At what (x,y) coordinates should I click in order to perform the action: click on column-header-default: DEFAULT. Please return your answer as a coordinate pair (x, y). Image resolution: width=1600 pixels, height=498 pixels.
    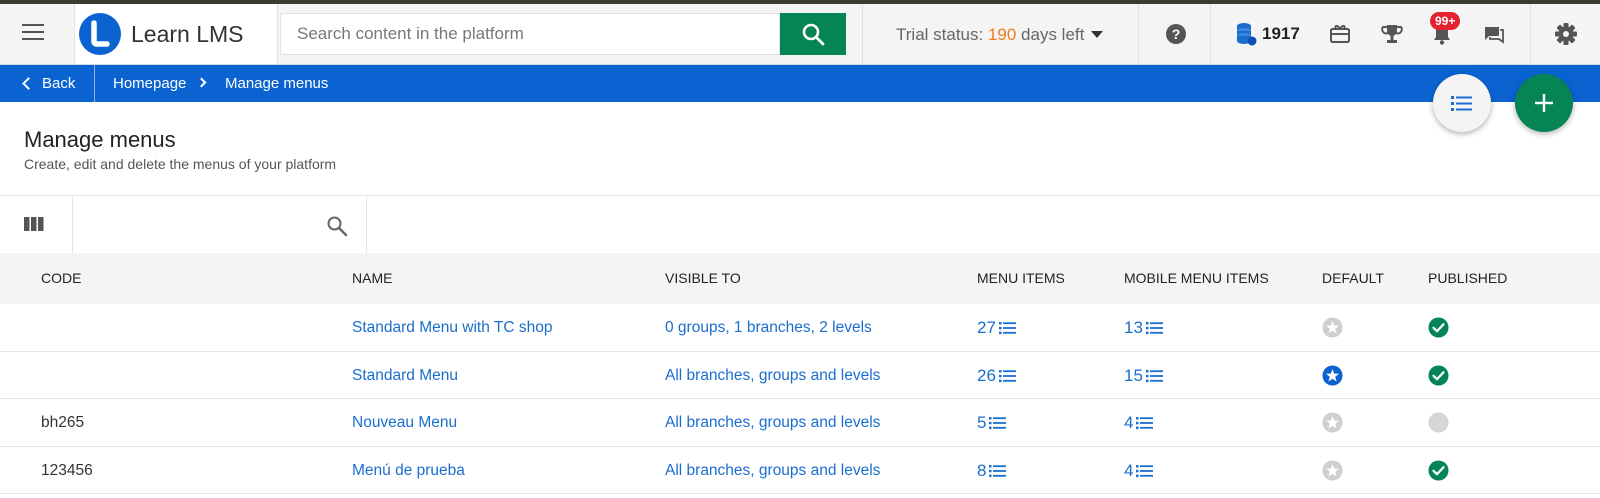
    Looking at the image, I should click on (1353, 278).